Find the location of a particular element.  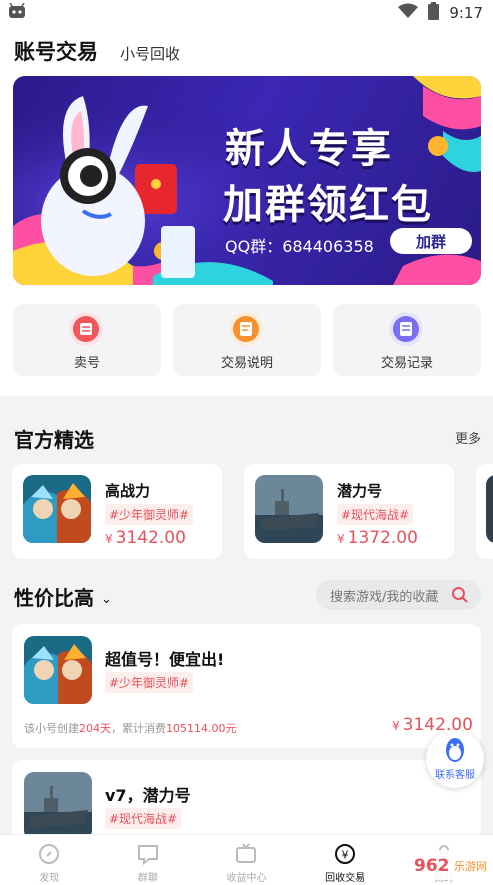

value-section-title-text: 性价比高 is located at coordinates (54, 598).